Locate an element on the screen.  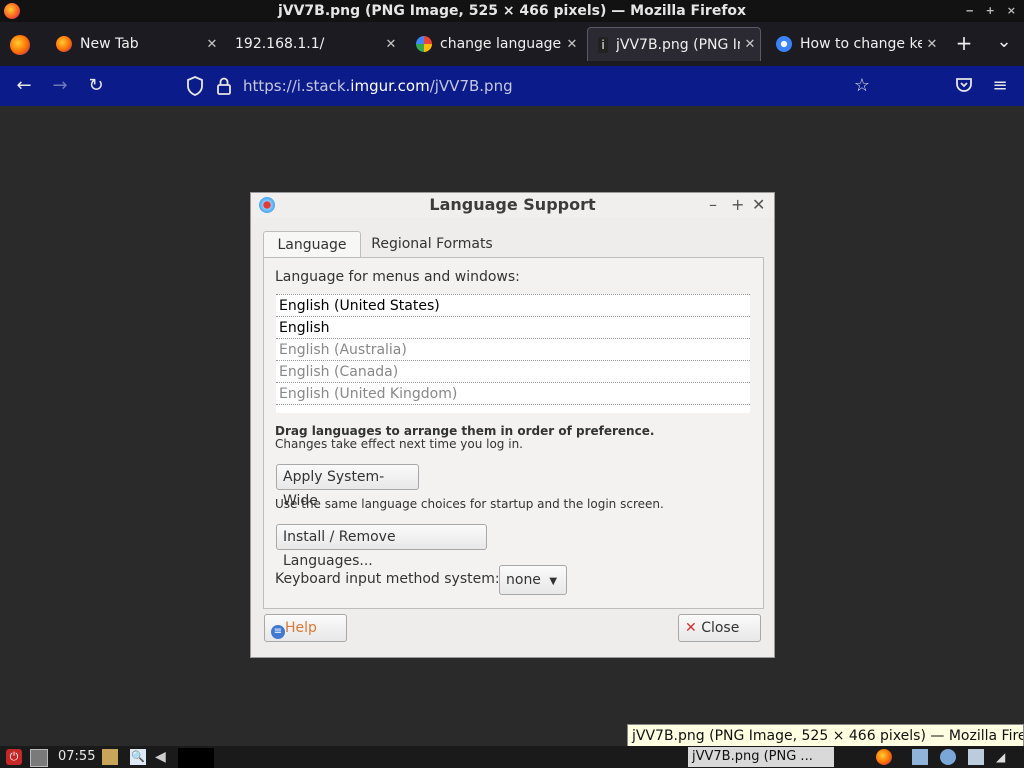
clock: 07:55 is located at coordinates (76, 757).